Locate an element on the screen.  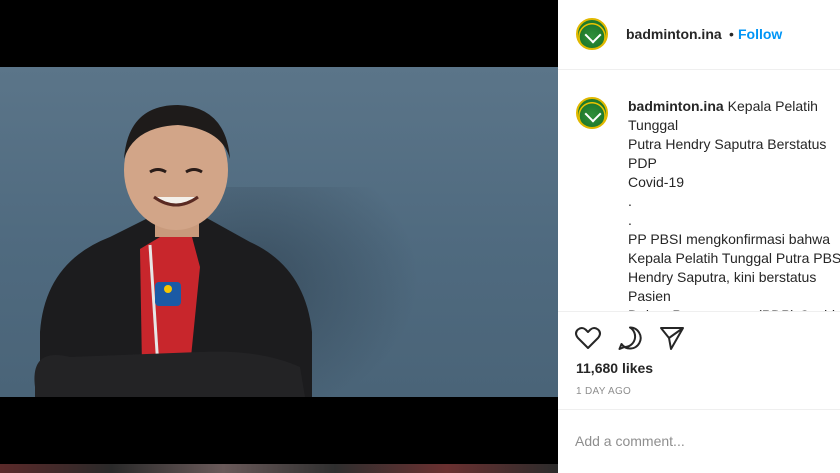
comment-input is located at coordinates (700, 441).